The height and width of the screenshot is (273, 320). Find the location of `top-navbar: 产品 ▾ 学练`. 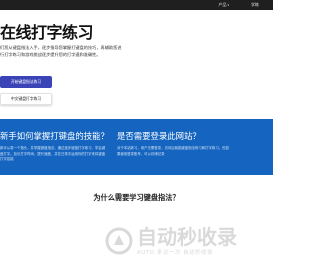

top-navbar: 产品 ▾ 学练 is located at coordinates (136, 5).